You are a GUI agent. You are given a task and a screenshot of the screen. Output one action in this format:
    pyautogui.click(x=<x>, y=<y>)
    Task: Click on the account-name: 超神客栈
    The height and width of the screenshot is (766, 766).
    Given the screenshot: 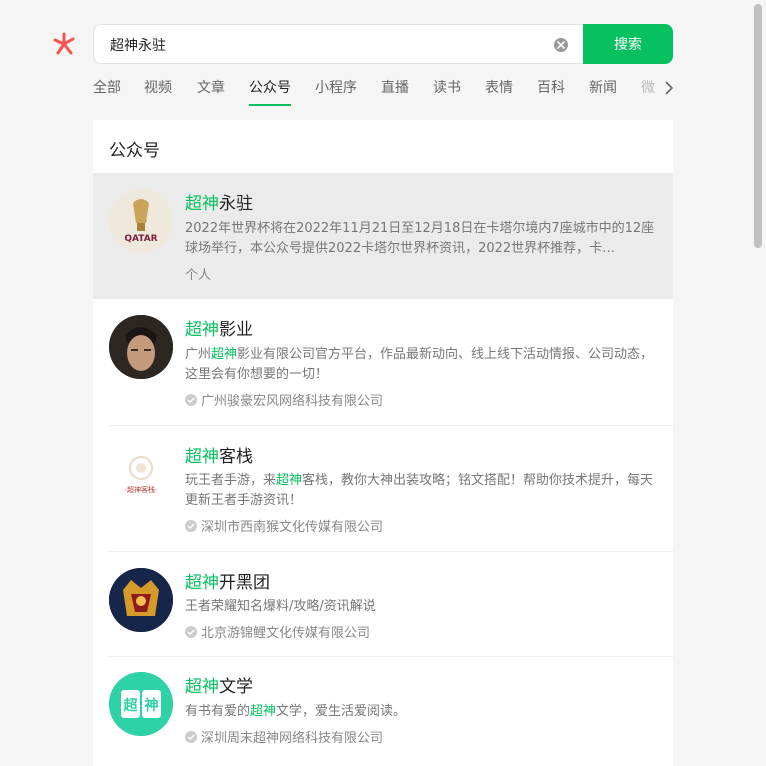 What is the action you would take?
    pyautogui.click(x=219, y=454)
    